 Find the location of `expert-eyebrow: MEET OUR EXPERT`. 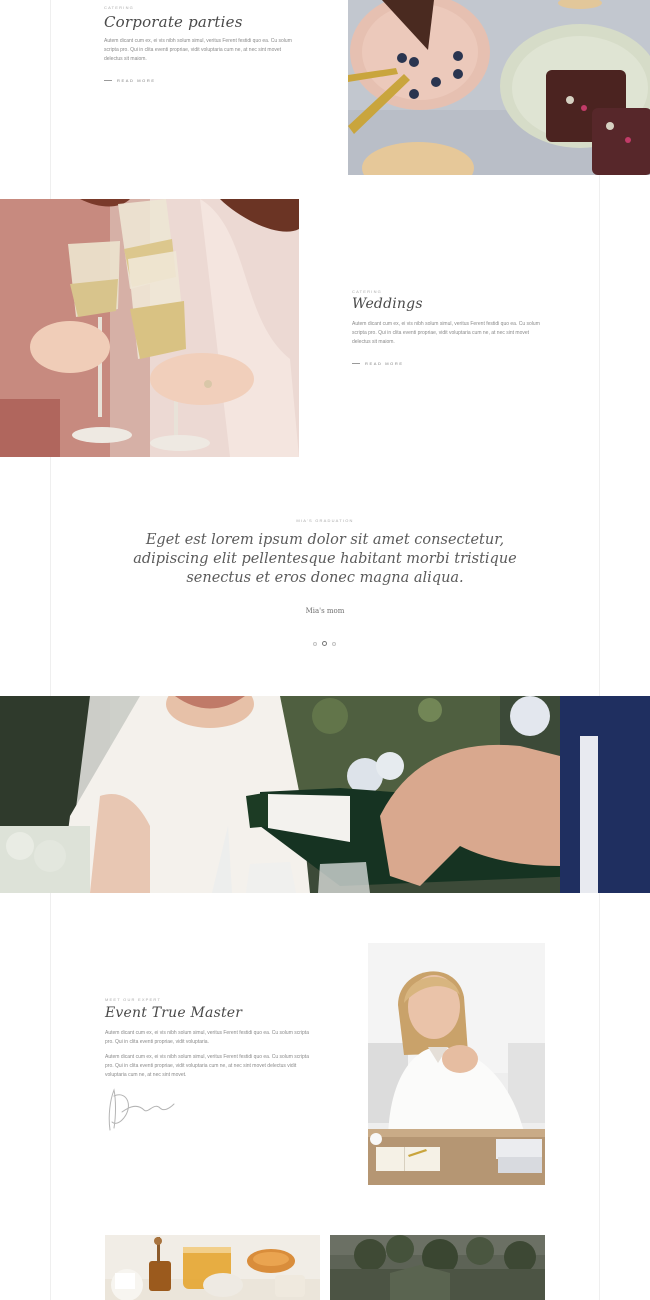

expert-eyebrow: MEET OUR EXPERT is located at coordinates (133, 999).